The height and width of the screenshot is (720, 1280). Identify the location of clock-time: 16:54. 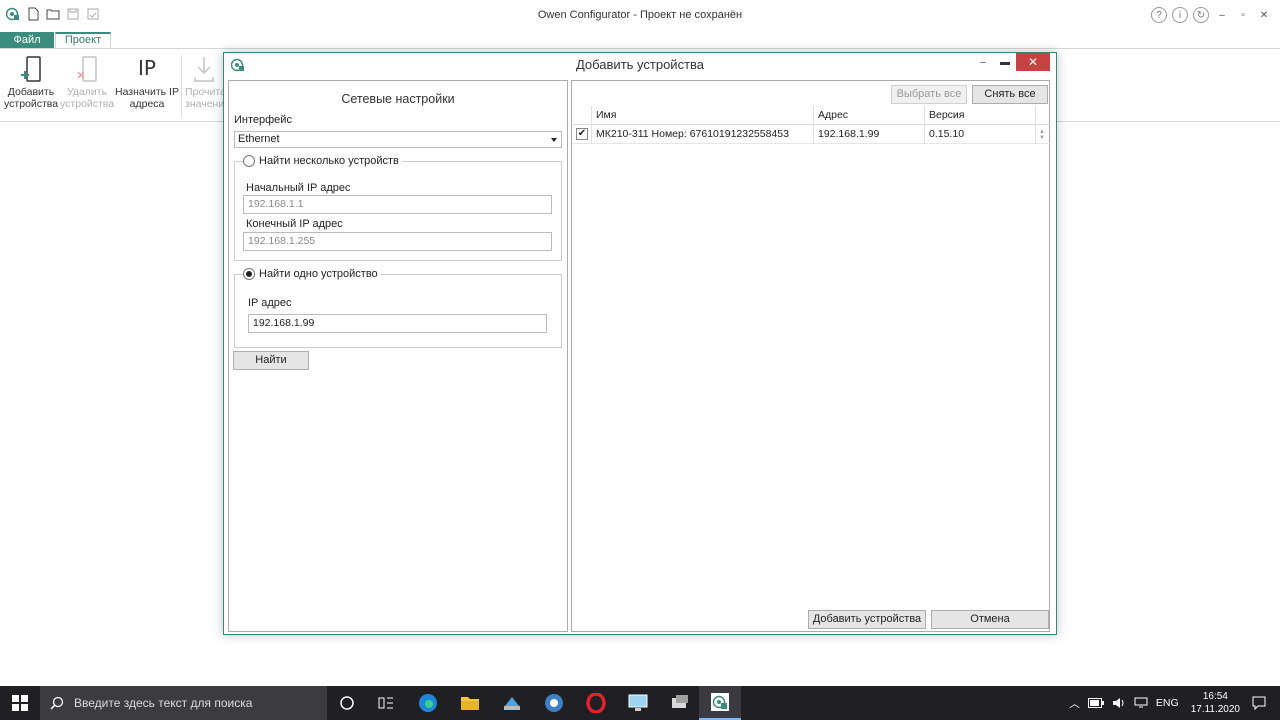
(1215, 696).